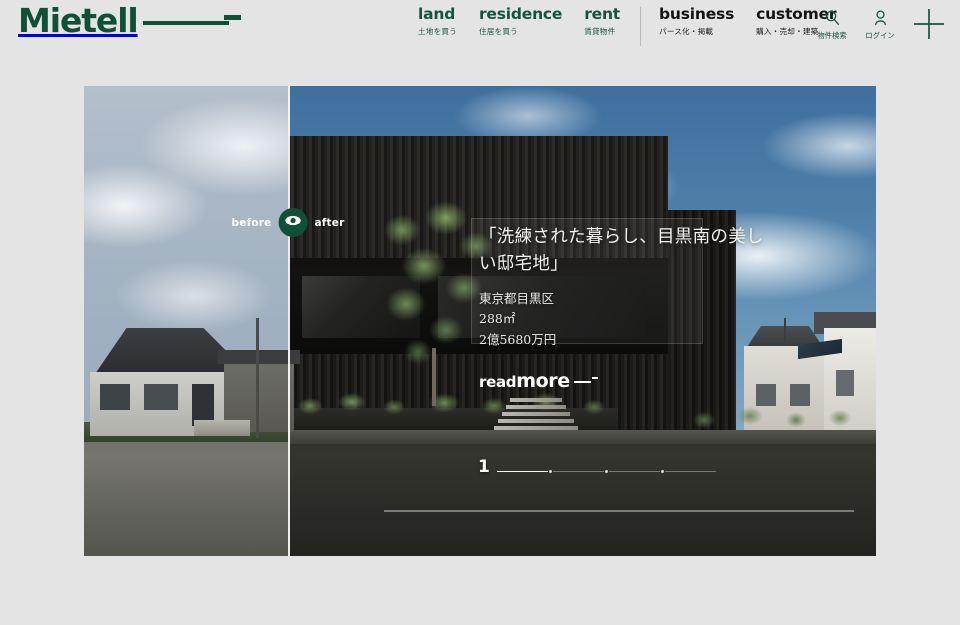 The width and height of the screenshot is (960, 625). Describe the element at coordinates (597, 467) in the screenshot. I see `slider-pagination: 1` at that location.